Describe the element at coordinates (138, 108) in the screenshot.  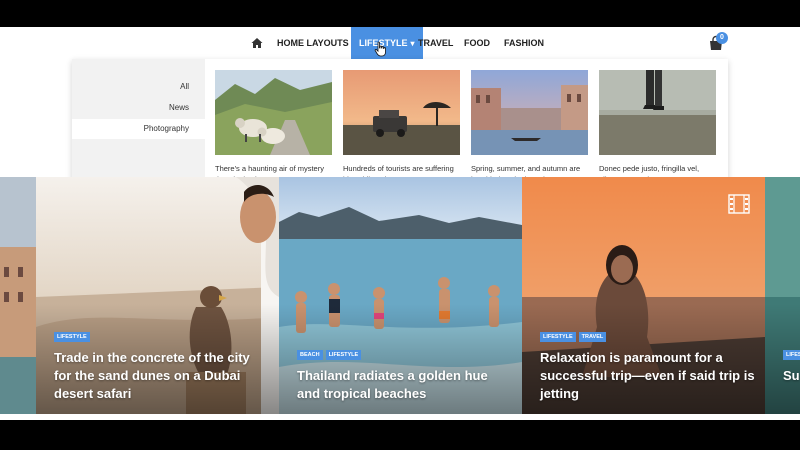
I see `mega-category-news: News` at that location.